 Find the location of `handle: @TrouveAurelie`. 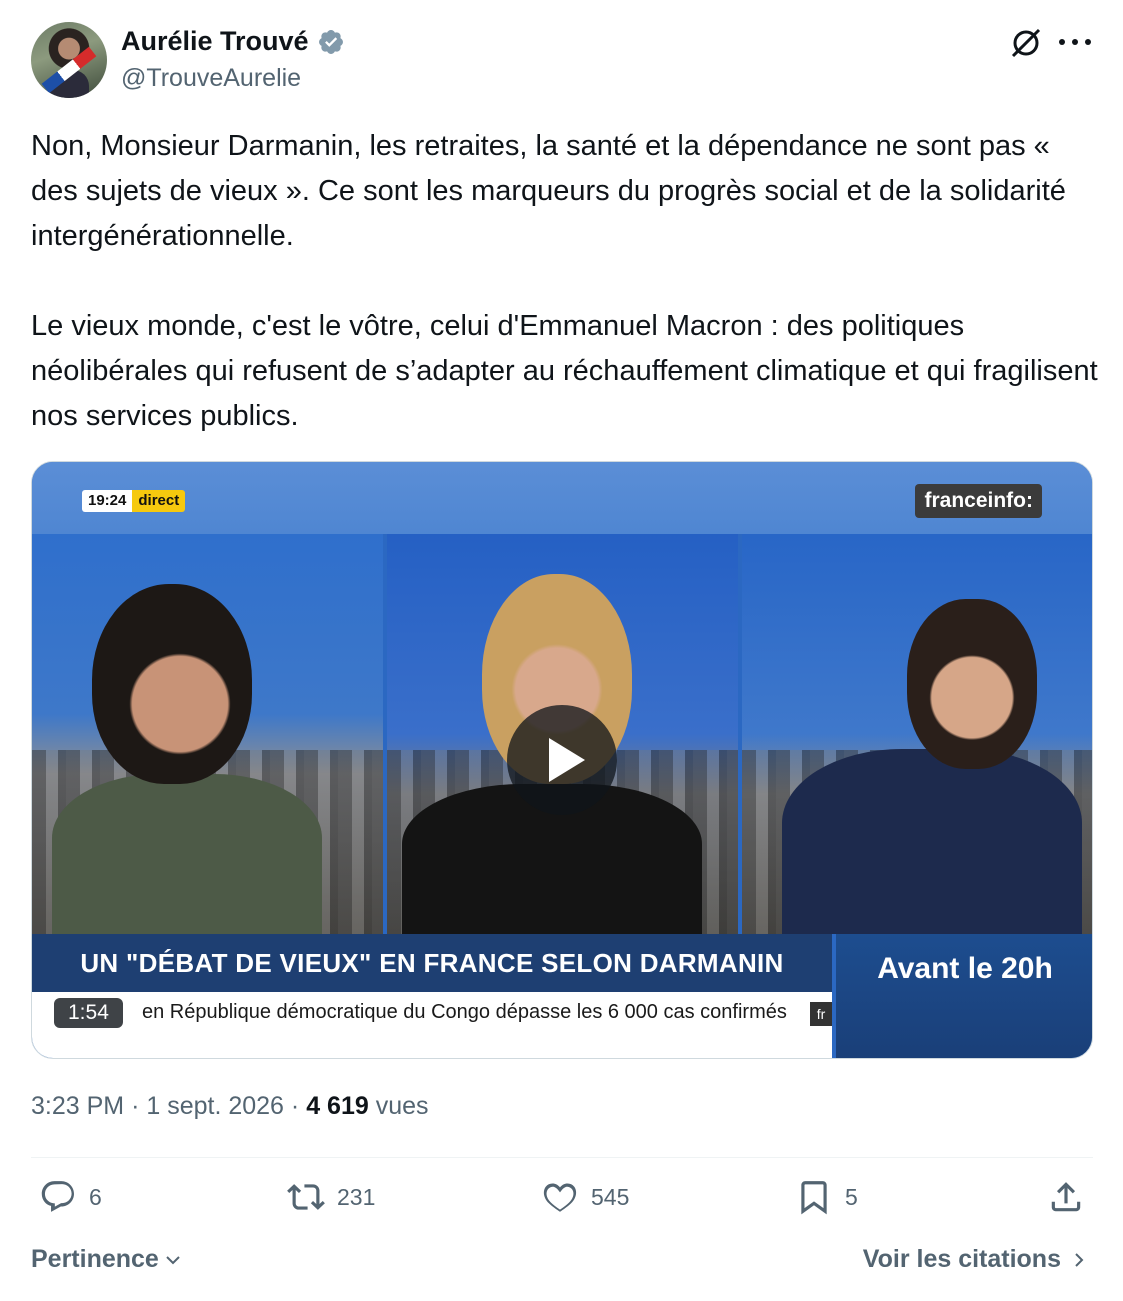

handle: @TrouveAurelie is located at coordinates (211, 78).